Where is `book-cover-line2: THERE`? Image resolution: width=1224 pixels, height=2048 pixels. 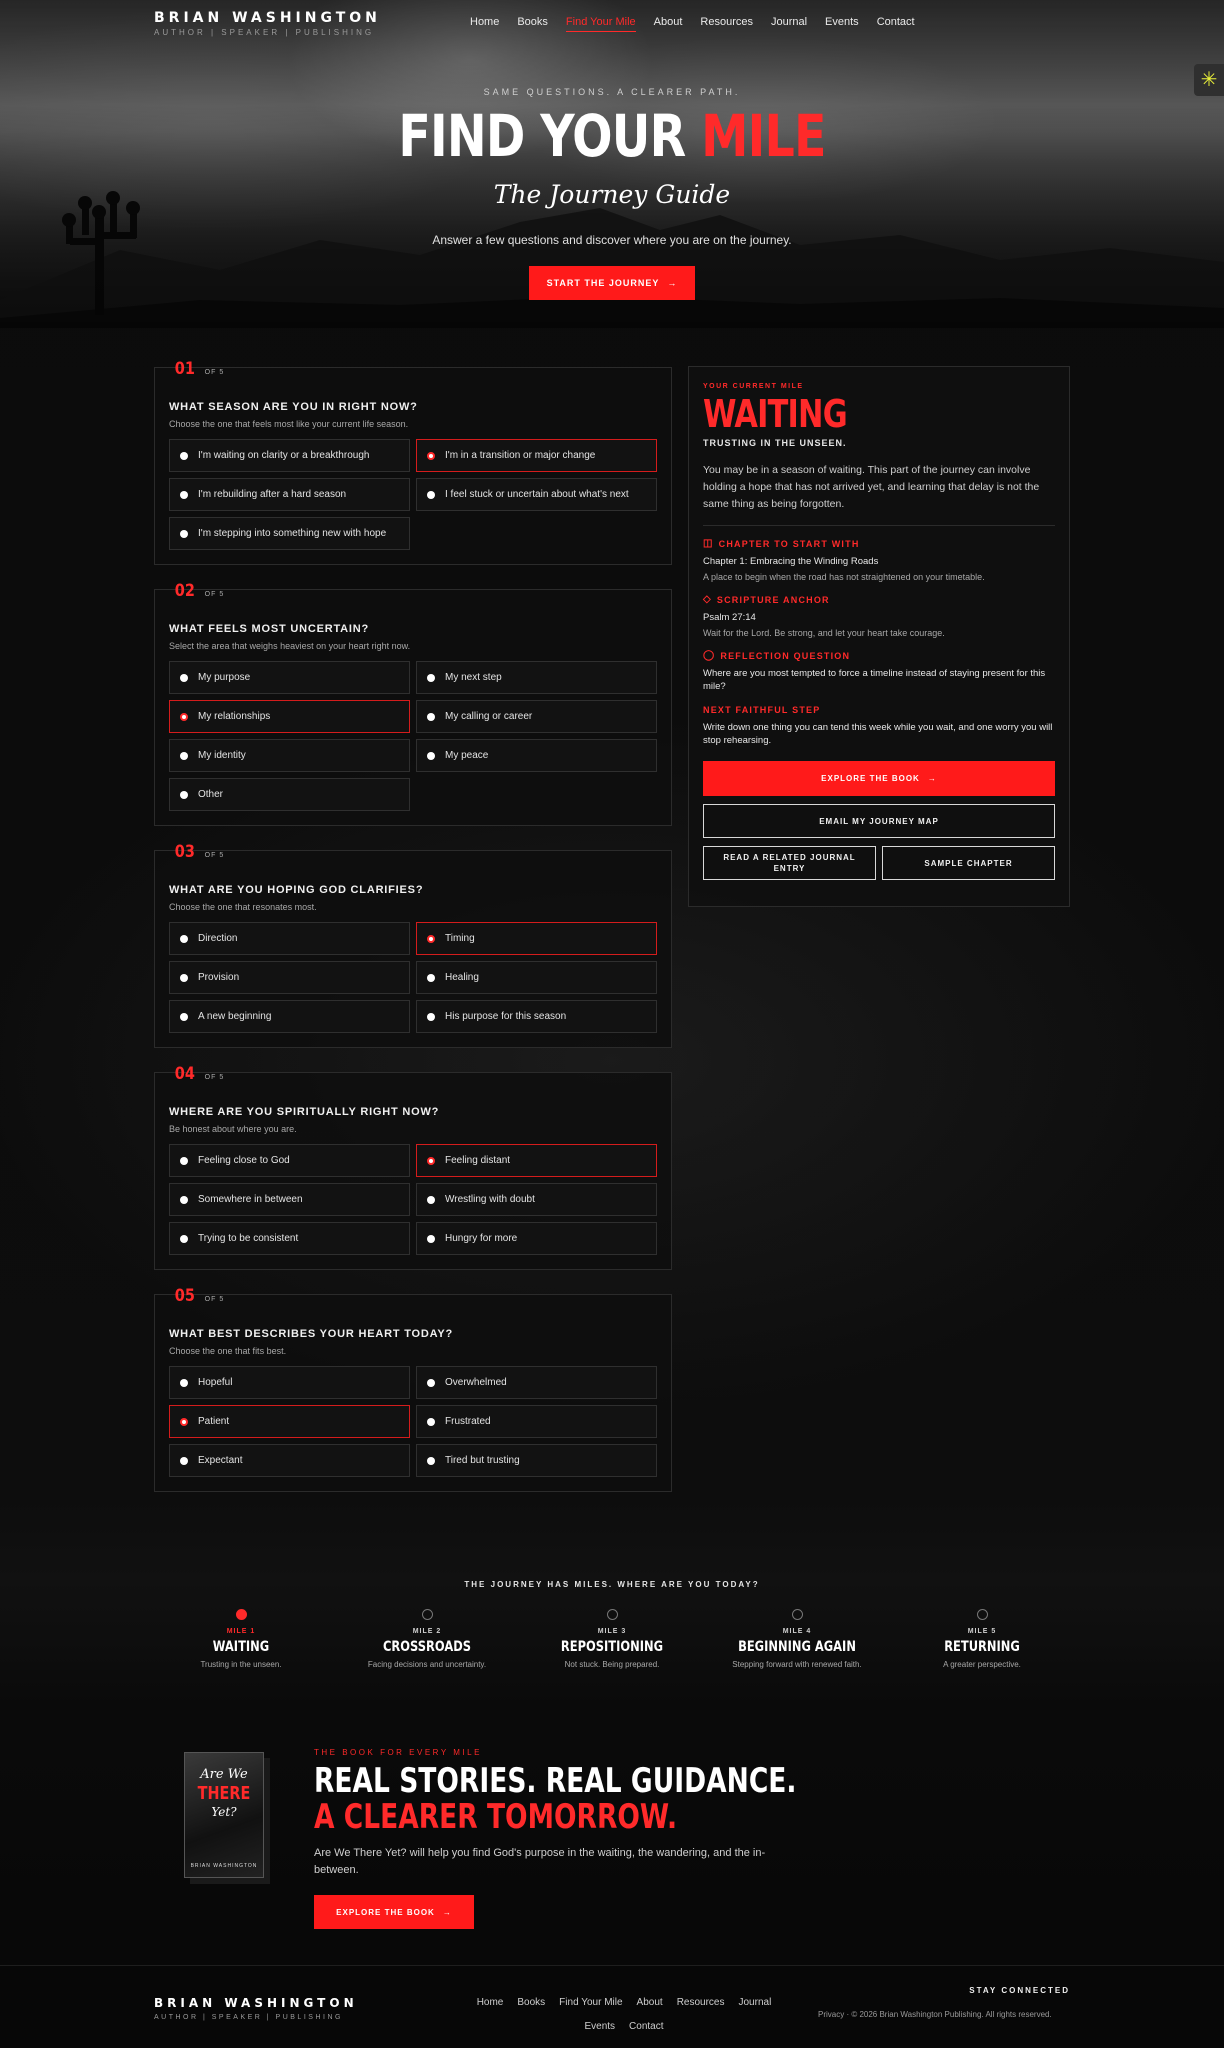 book-cover-line2: THERE is located at coordinates (224, 1793).